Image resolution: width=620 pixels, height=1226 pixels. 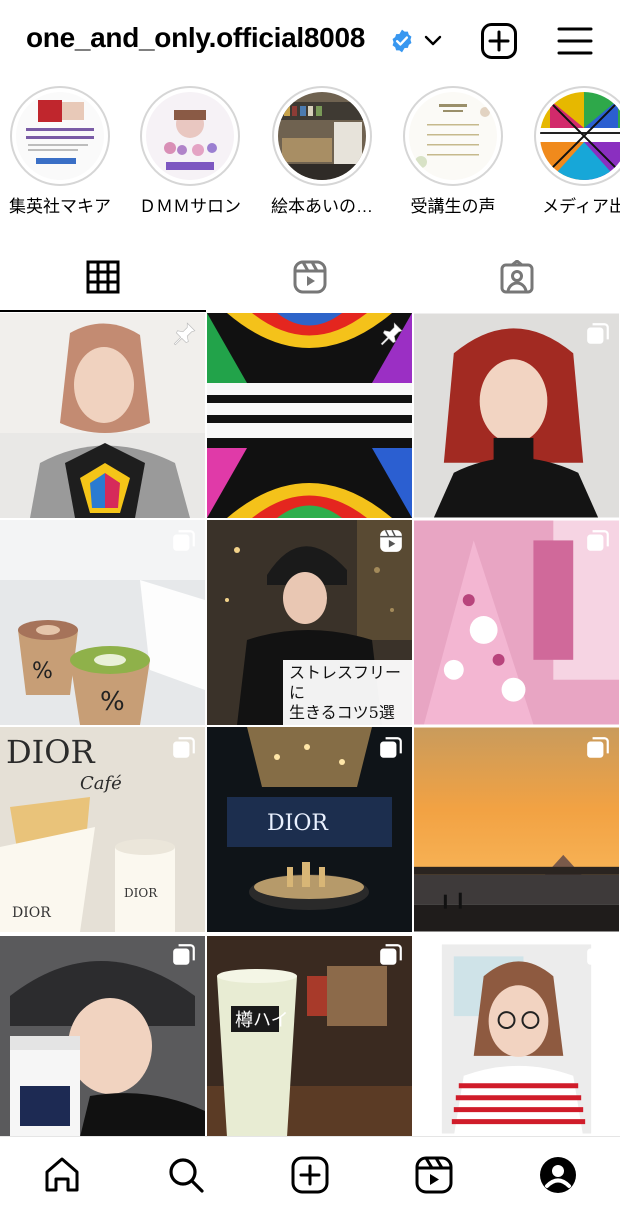 I want to click on story-highlights: 集英社マキア ＤＭＭサロン 絵本あいの… 受講生の声 メディア出, so click(x=310, y=154).